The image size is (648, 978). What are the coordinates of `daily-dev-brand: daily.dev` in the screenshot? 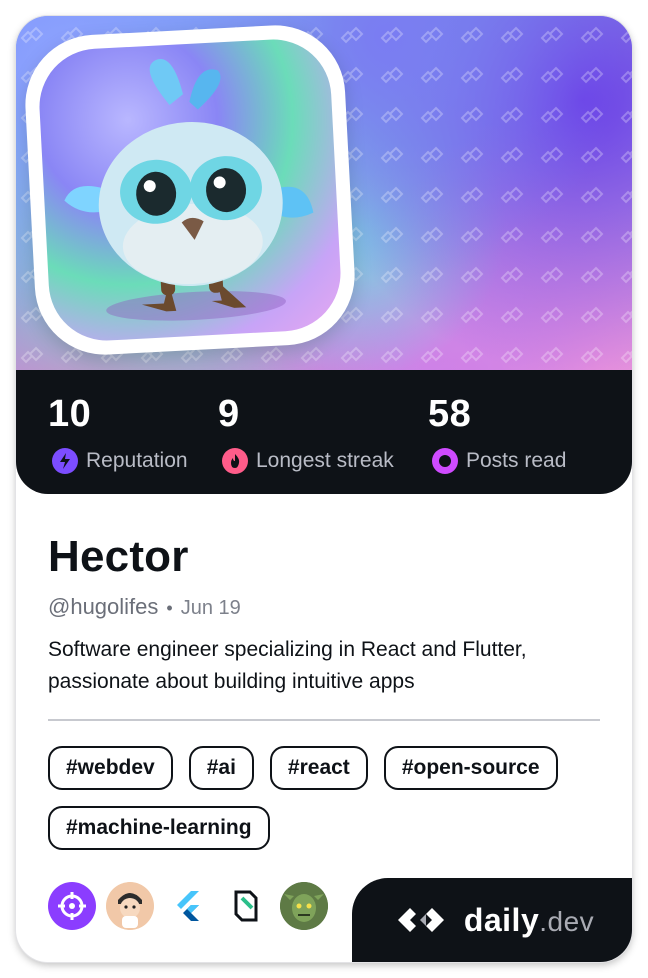 It's located at (492, 920).